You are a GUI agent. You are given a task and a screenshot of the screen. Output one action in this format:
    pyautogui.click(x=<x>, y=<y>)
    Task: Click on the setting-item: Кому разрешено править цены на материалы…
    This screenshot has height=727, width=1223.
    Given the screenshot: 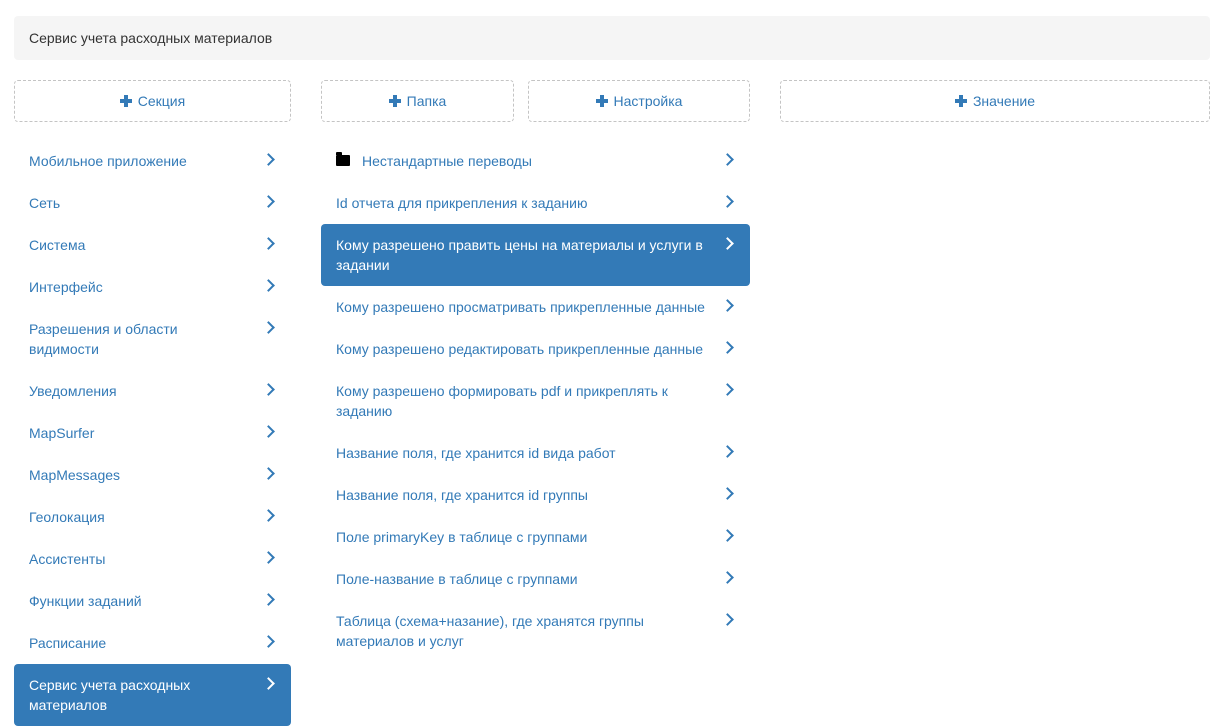 What is the action you would take?
    pyautogui.click(x=535, y=255)
    